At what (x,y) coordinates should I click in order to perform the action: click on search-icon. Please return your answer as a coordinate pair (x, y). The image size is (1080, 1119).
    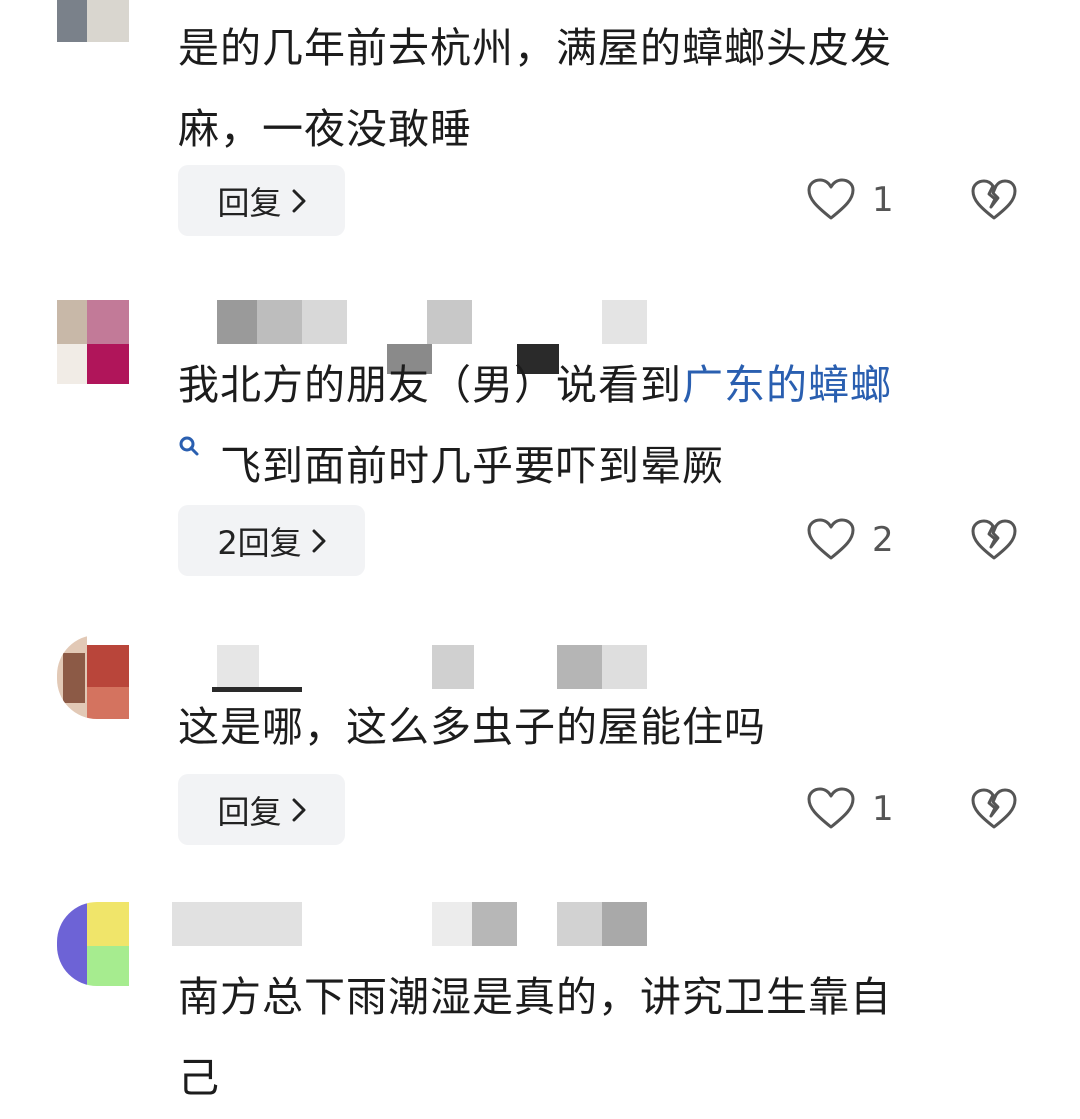
    Looking at the image, I should click on (190, 446).